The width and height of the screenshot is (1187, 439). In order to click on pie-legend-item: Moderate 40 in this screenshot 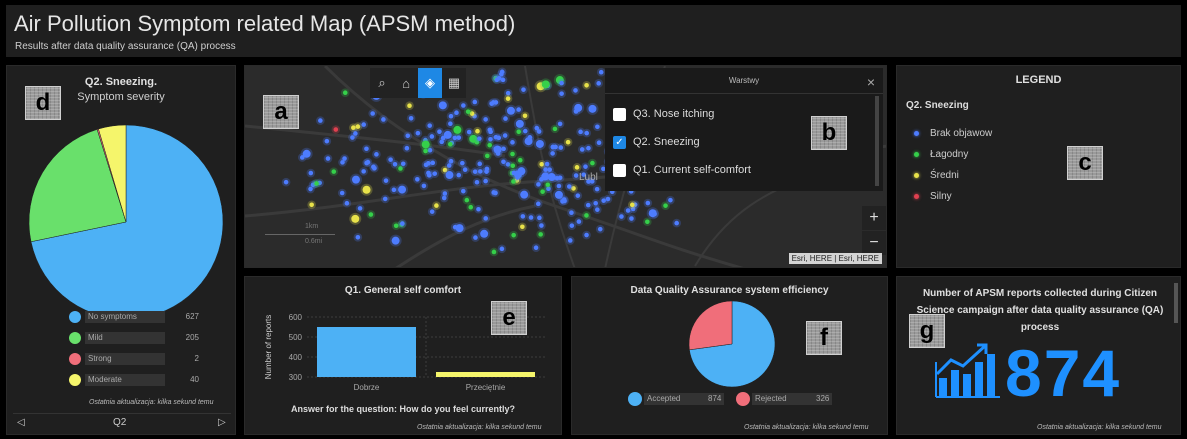, I will do `click(134, 380)`.